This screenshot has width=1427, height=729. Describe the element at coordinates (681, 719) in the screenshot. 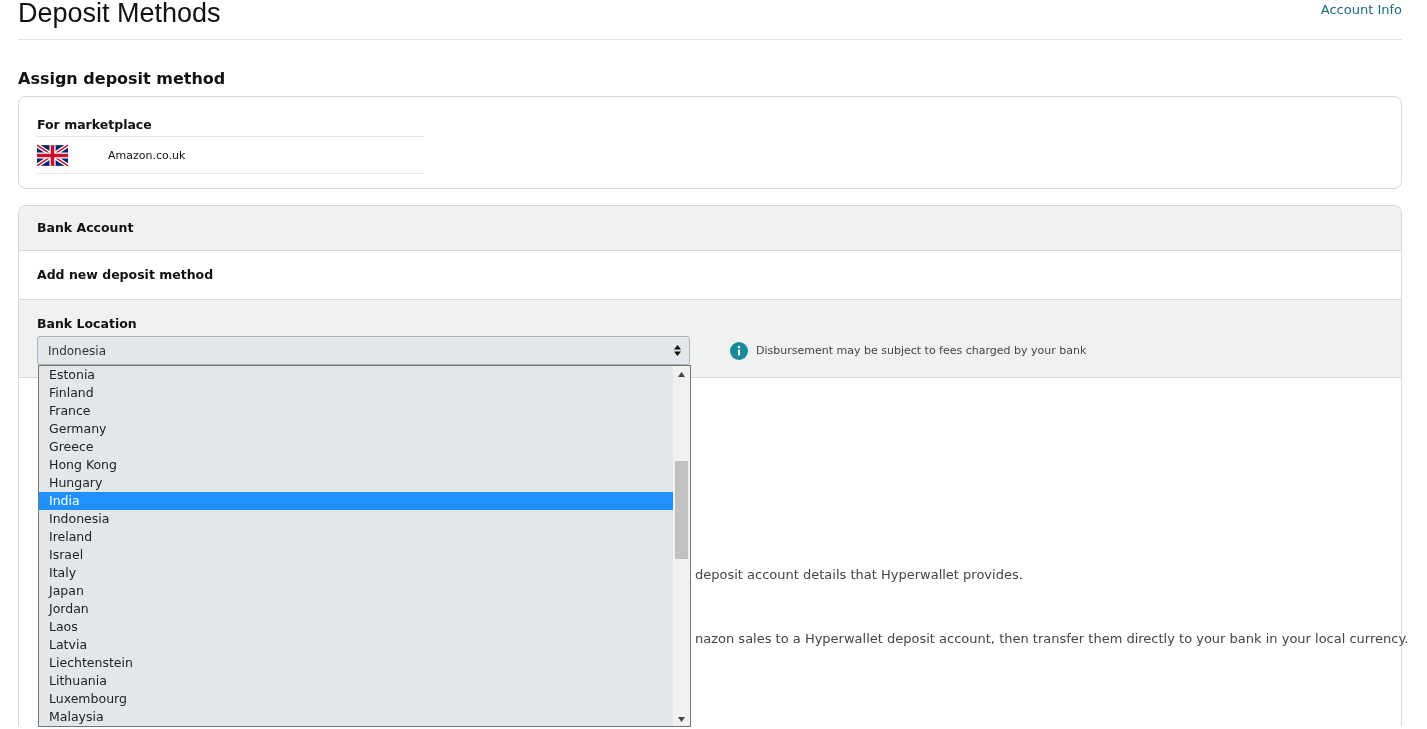

I see `scroll-down-icon` at that location.